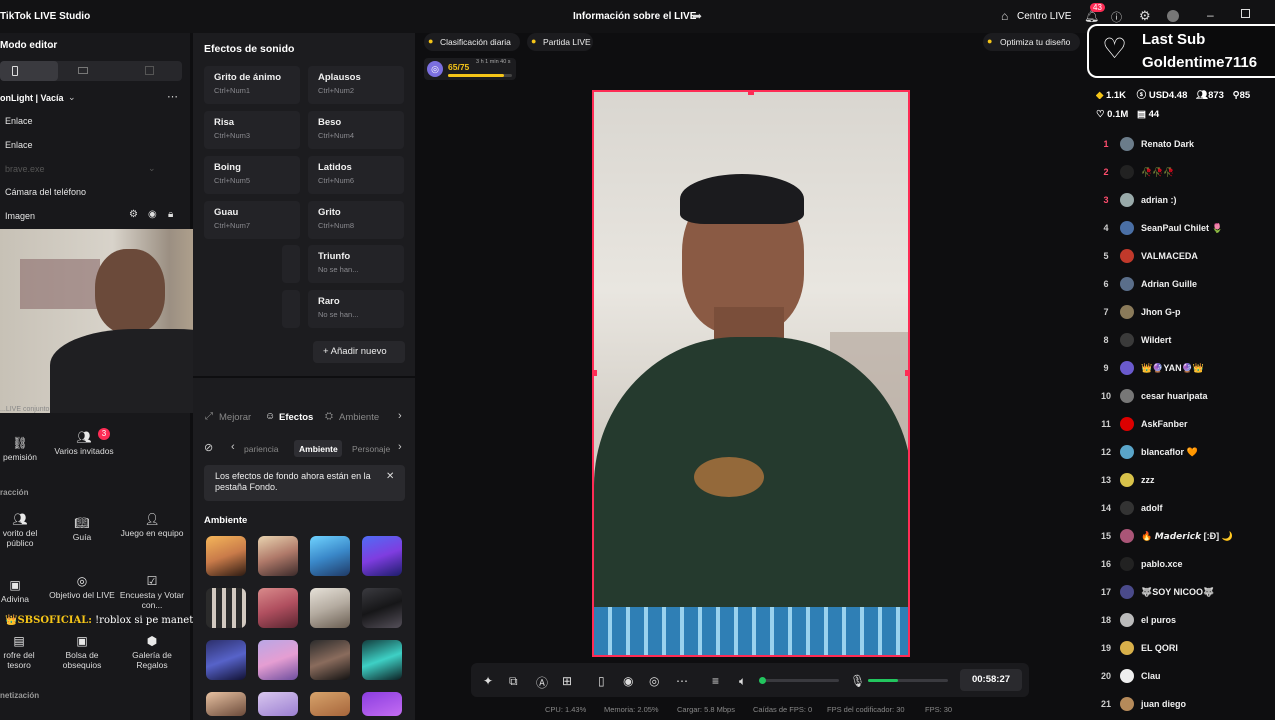 This screenshot has width=1275, height=720. I want to click on subtab: Personaje, so click(371, 449).